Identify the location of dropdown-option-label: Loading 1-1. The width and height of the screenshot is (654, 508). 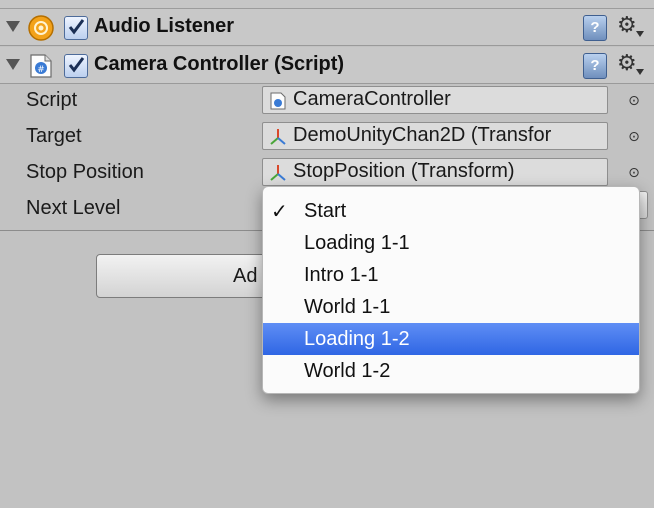
(357, 243).